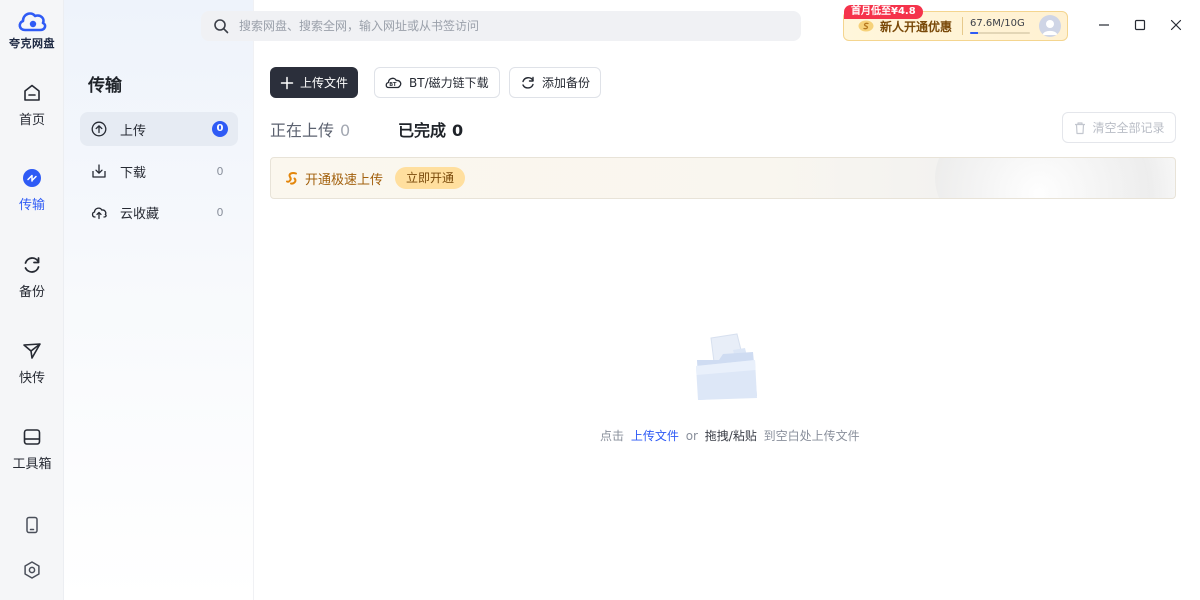 The height and width of the screenshot is (600, 1200). What do you see at coordinates (140, 214) in the screenshot?
I see `sidebar-item-label: 云收藏` at bounding box center [140, 214].